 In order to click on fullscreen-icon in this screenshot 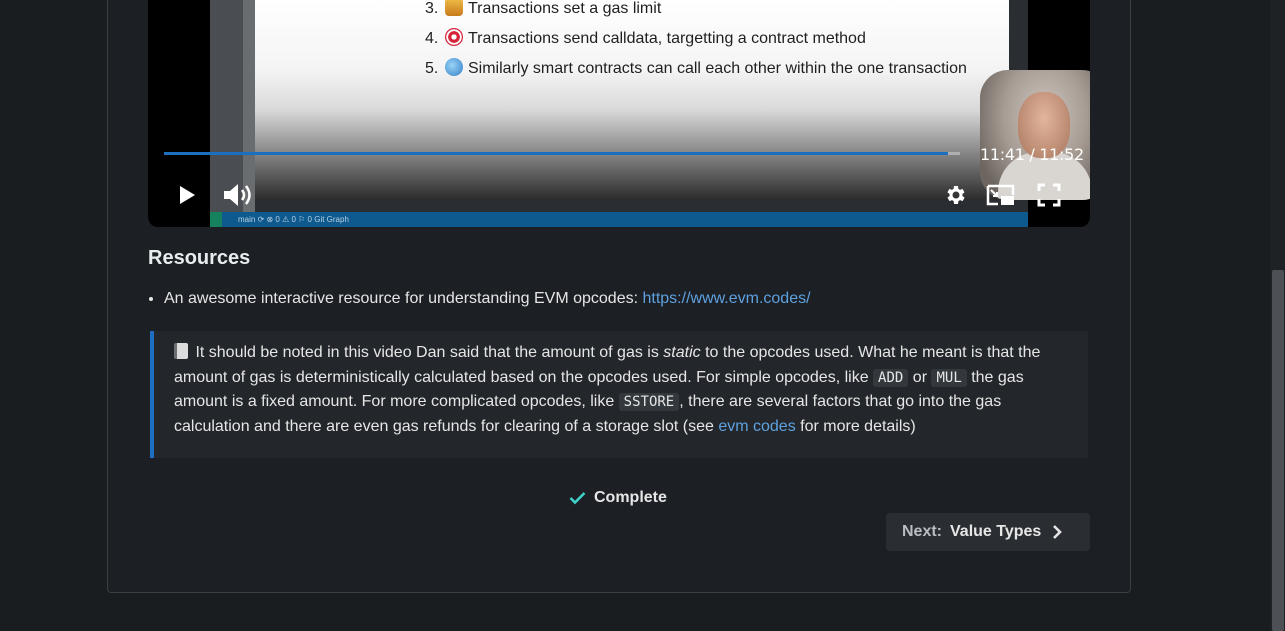, I will do `click(1049, 195)`.